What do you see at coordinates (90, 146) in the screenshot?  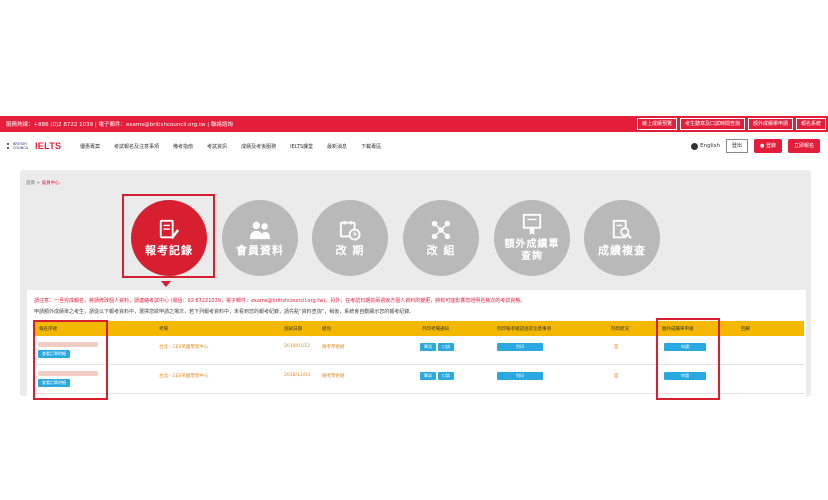 I see `menu-item-offers: 優惠專案` at bounding box center [90, 146].